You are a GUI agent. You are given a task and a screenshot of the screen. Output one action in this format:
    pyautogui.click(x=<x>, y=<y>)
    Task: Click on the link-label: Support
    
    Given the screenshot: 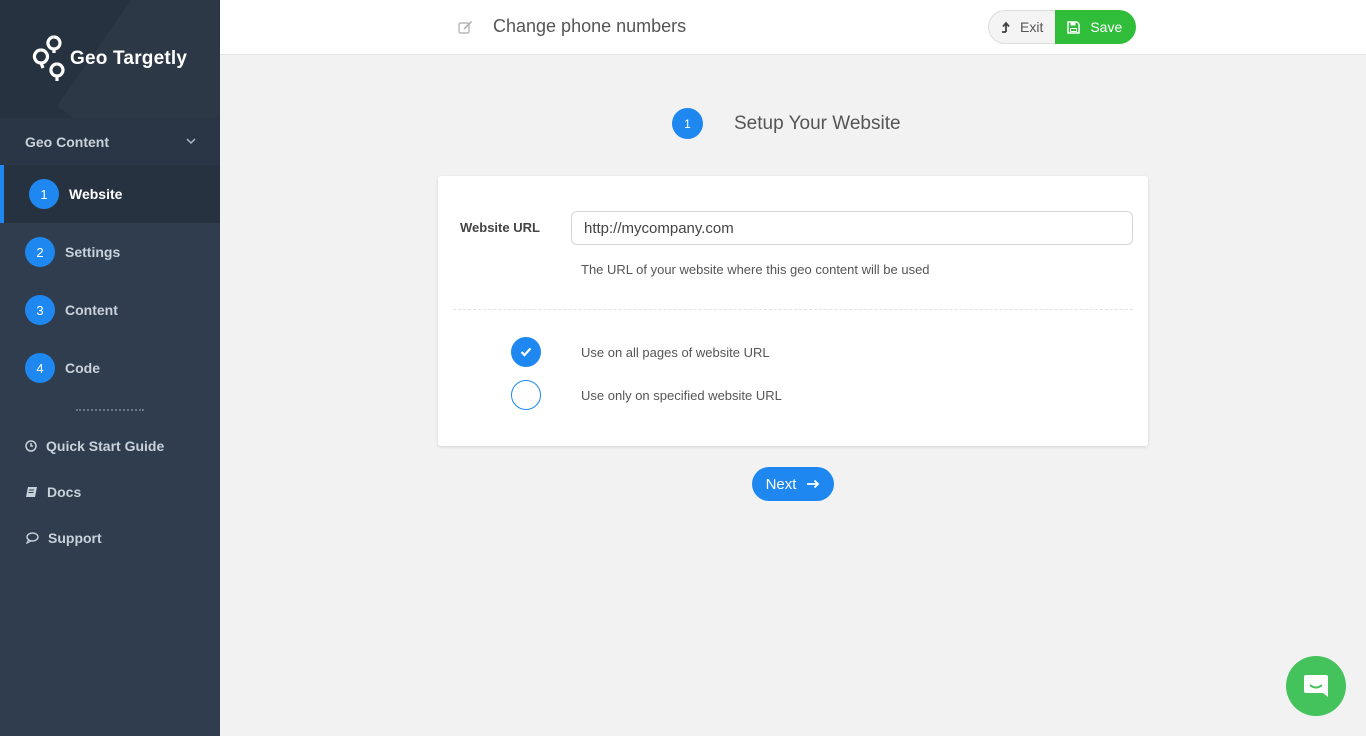 What is the action you would take?
    pyautogui.click(x=75, y=538)
    